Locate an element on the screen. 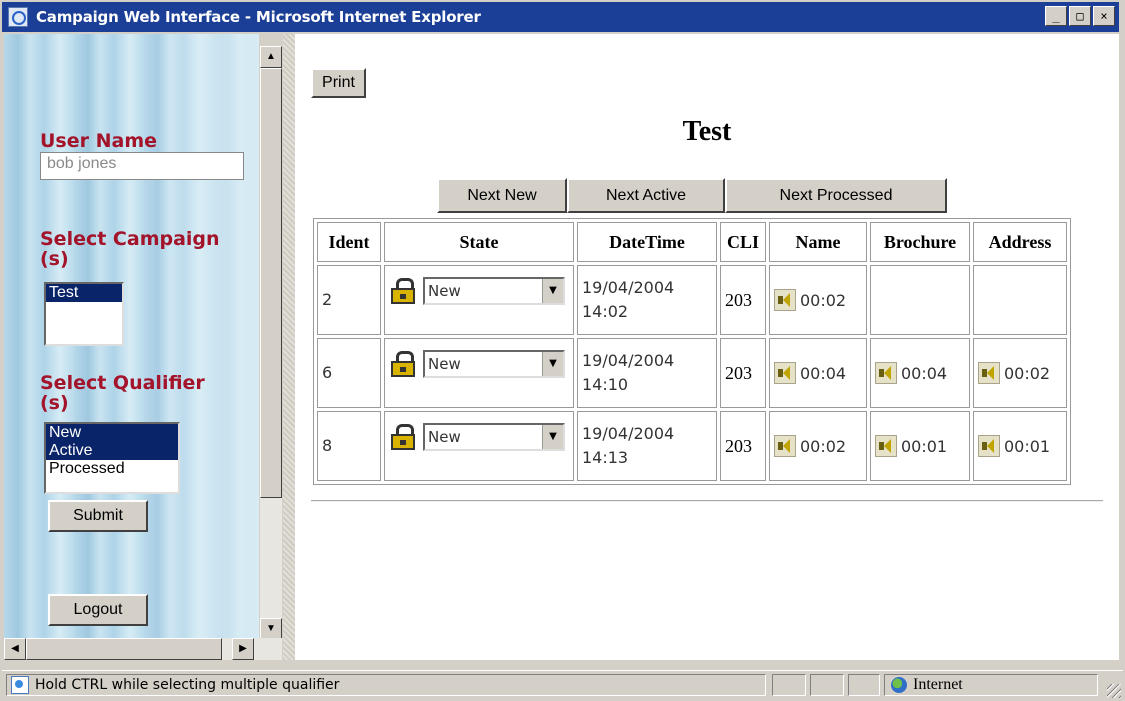  qualifier-option-active: Active is located at coordinates (112, 451).